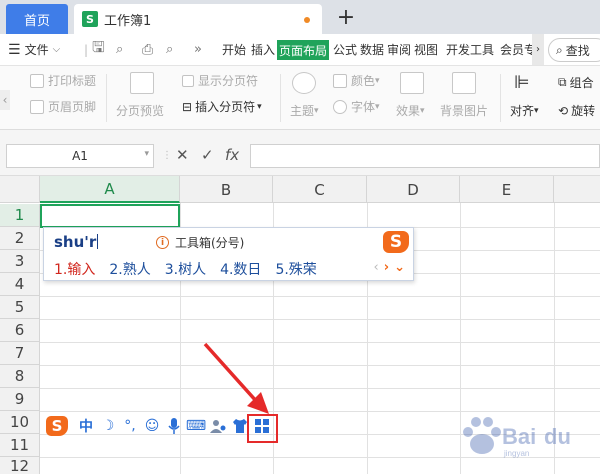 This screenshot has height=475, width=600. I want to click on tab-home: 首页, so click(37, 19).